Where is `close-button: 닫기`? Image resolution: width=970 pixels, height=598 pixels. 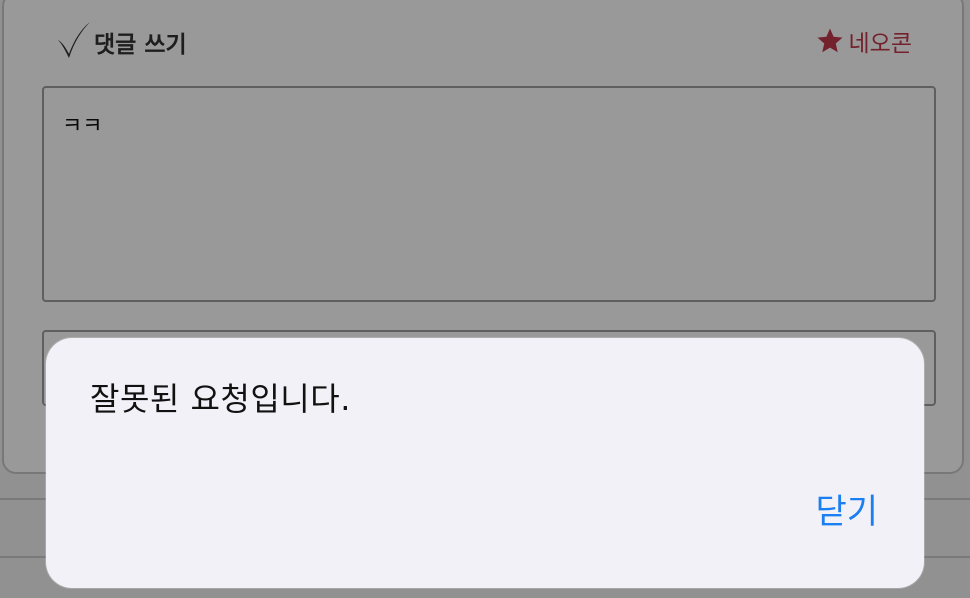 close-button: 닫기 is located at coordinates (846, 508).